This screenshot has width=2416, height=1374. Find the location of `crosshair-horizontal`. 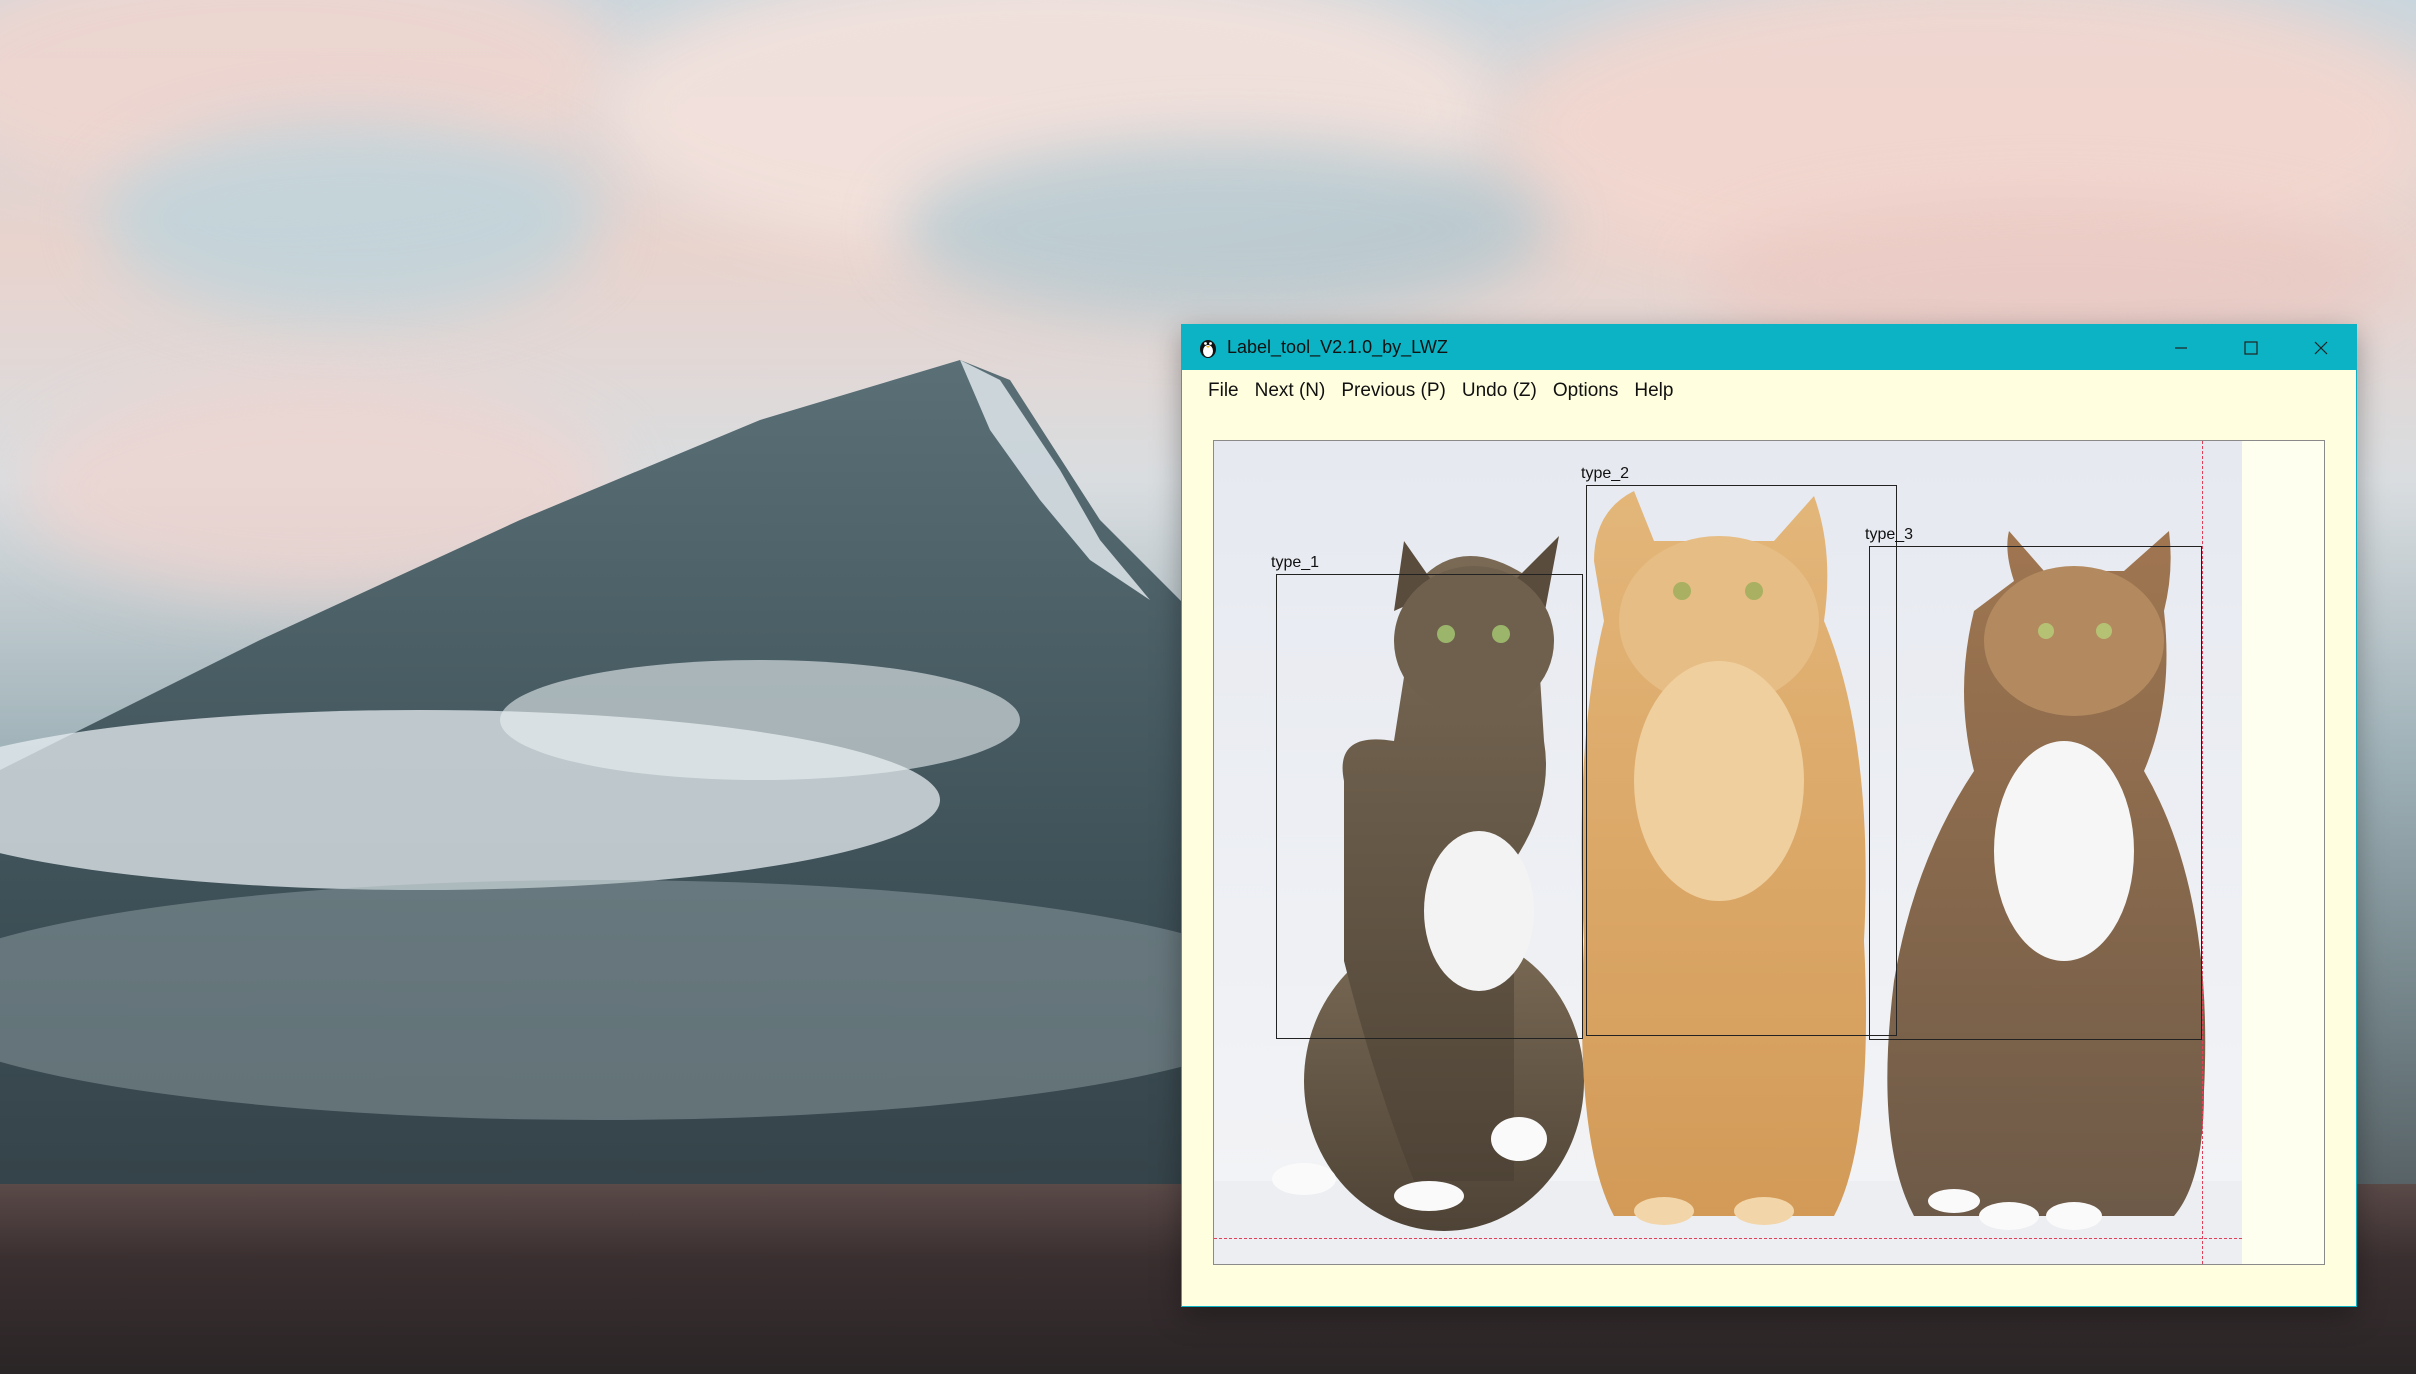

crosshair-horizontal is located at coordinates (1728, 1238).